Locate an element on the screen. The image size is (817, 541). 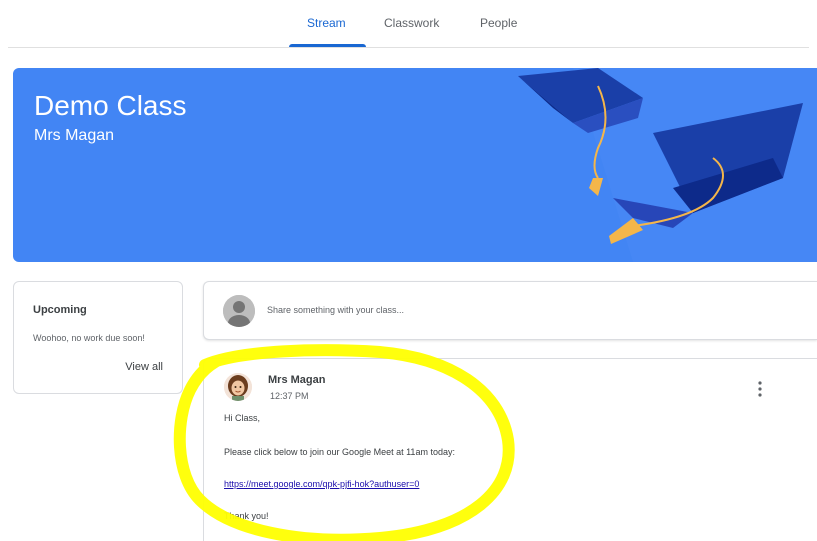
tab-people: People is located at coordinates (498, 23).